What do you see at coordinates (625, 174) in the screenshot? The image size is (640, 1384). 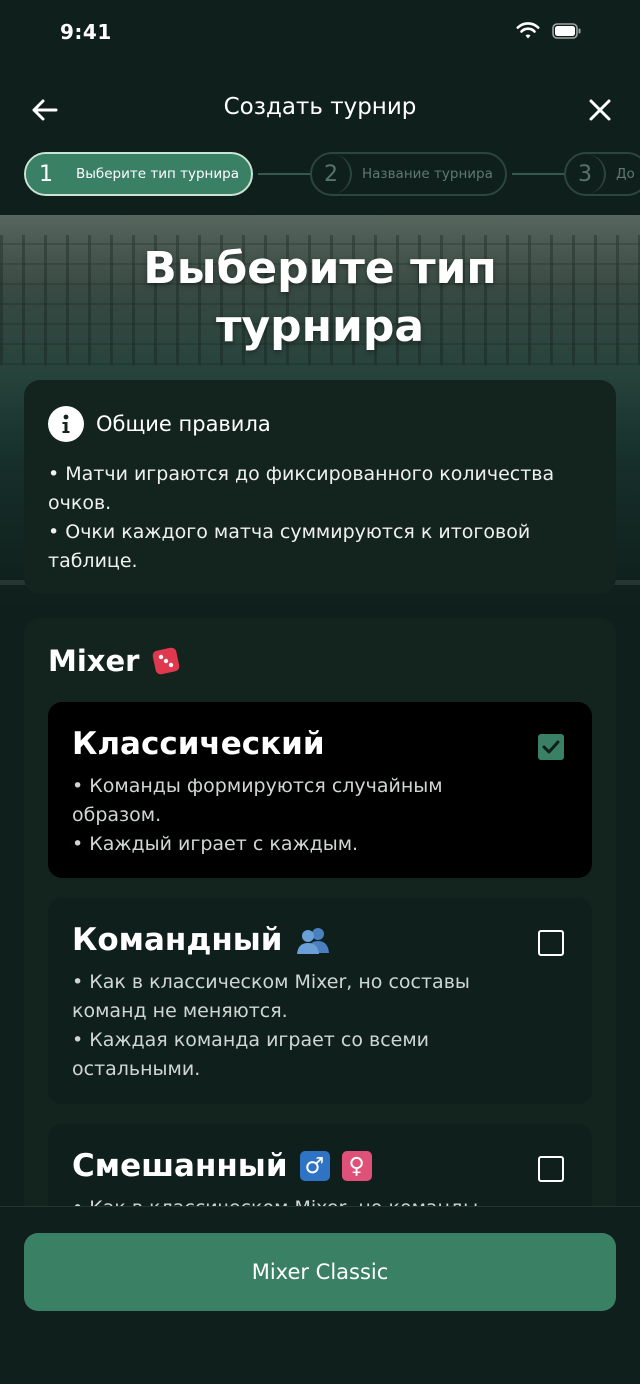 I see `step-label: До` at bounding box center [625, 174].